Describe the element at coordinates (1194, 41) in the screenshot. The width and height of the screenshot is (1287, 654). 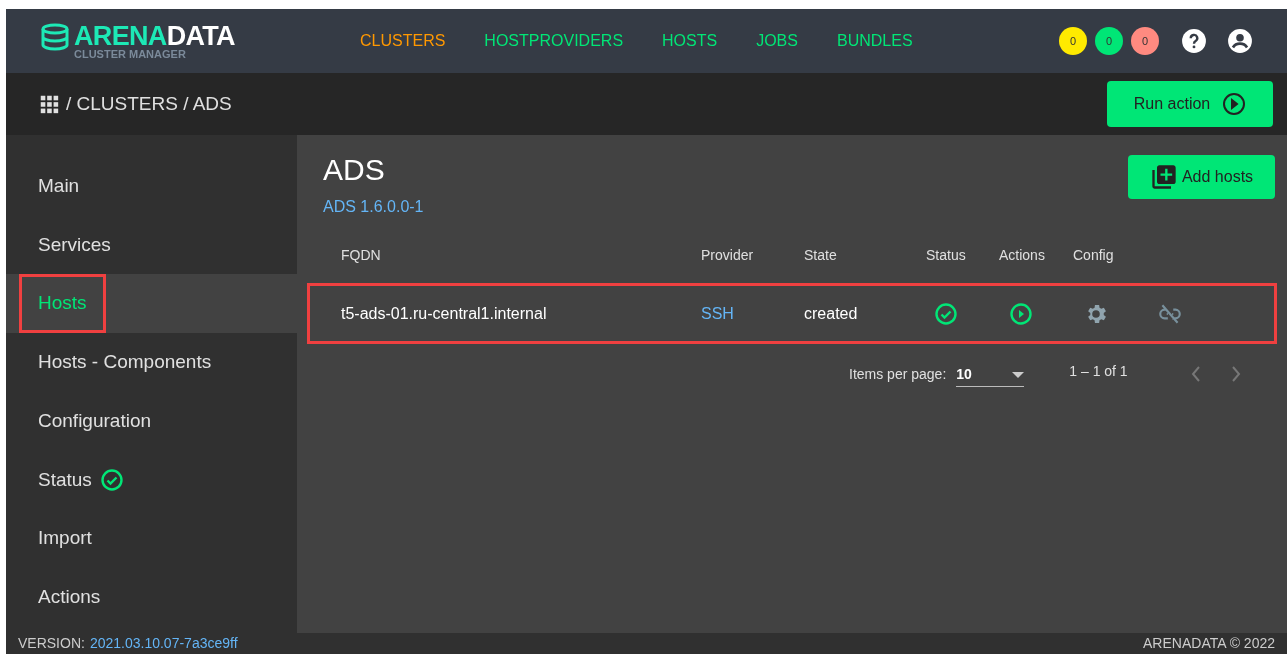
I see `help-icon` at that location.